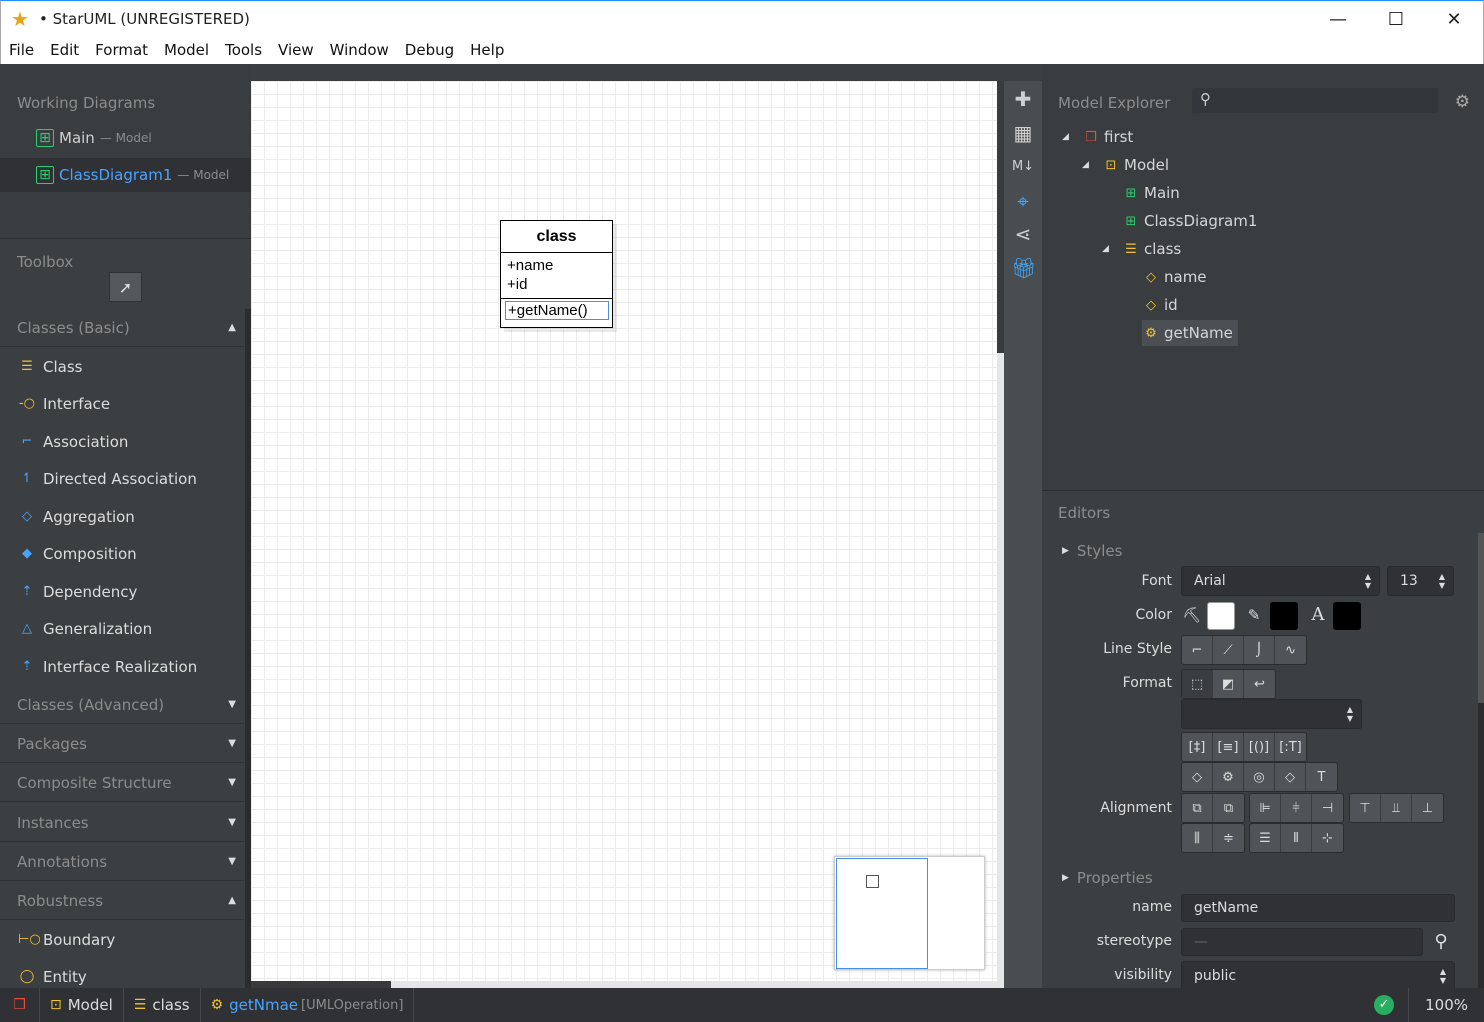 Image resolution: width=1484 pixels, height=1022 pixels. I want to click on tree-item-first: ◢ ❒ first, so click(1097, 137).